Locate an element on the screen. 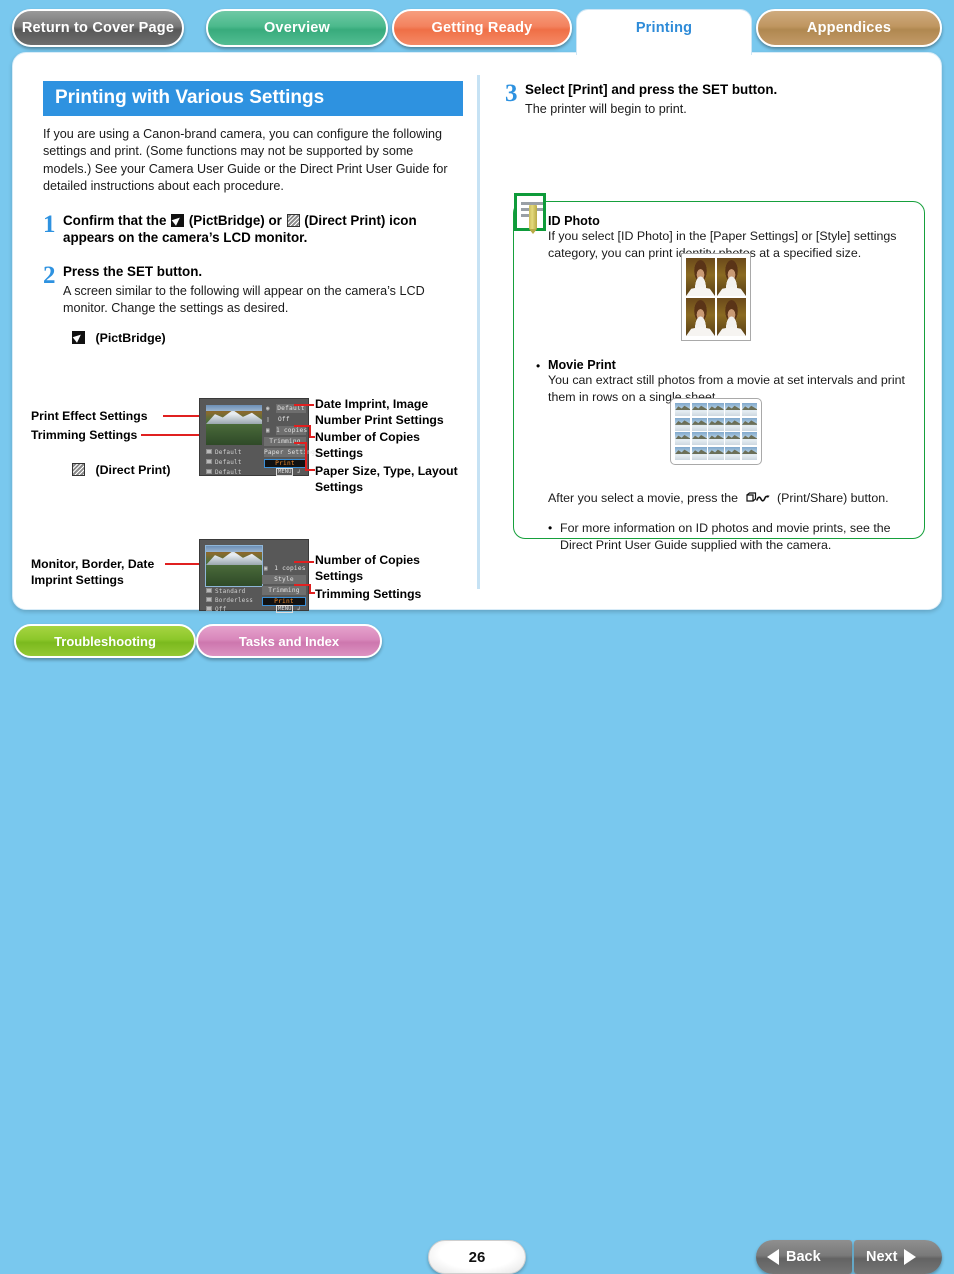  lcd-row-style: Style is located at coordinates (284, 579).